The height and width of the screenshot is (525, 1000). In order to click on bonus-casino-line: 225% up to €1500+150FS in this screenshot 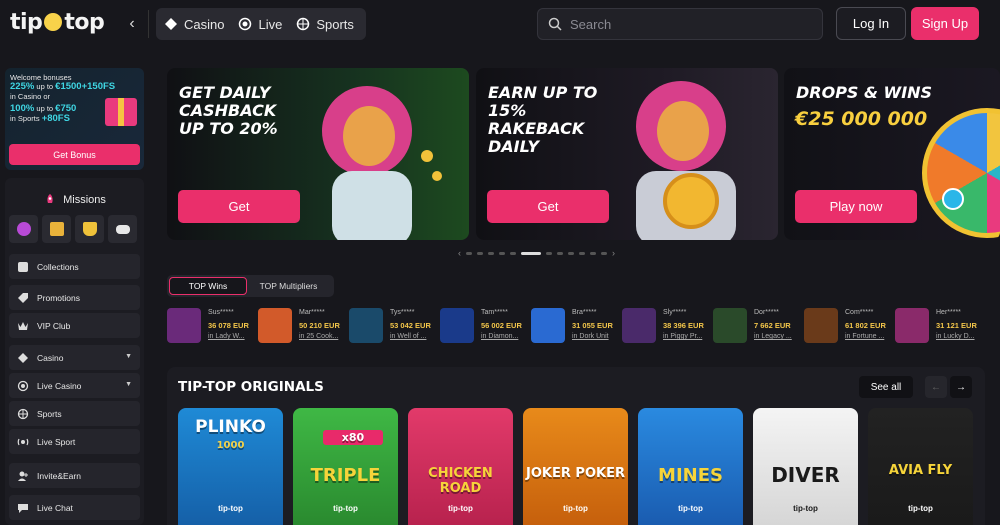, I will do `click(63, 86)`.